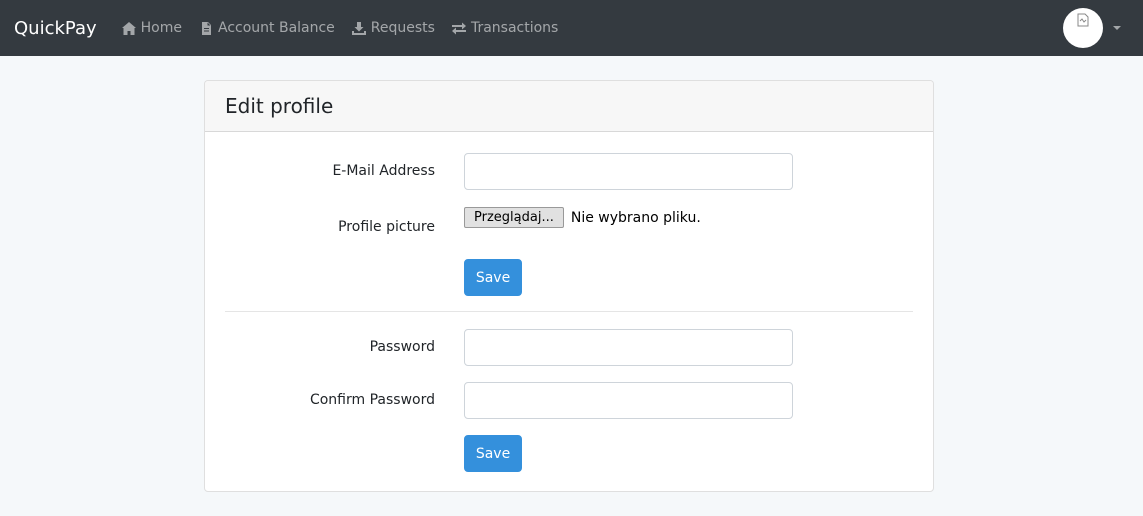 The width and height of the screenshot is (1143, 516). I want to click on email-field, so click(628, 171).